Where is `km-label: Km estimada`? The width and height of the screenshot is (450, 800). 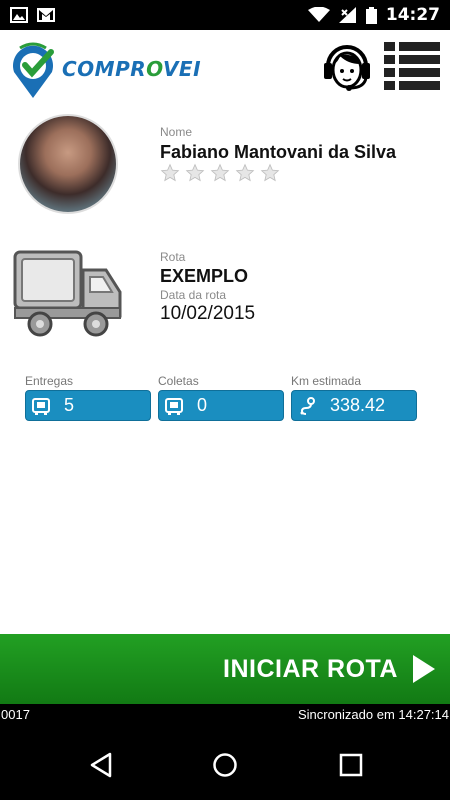
km-label: Km estimada is located at coordinates (326, 381).